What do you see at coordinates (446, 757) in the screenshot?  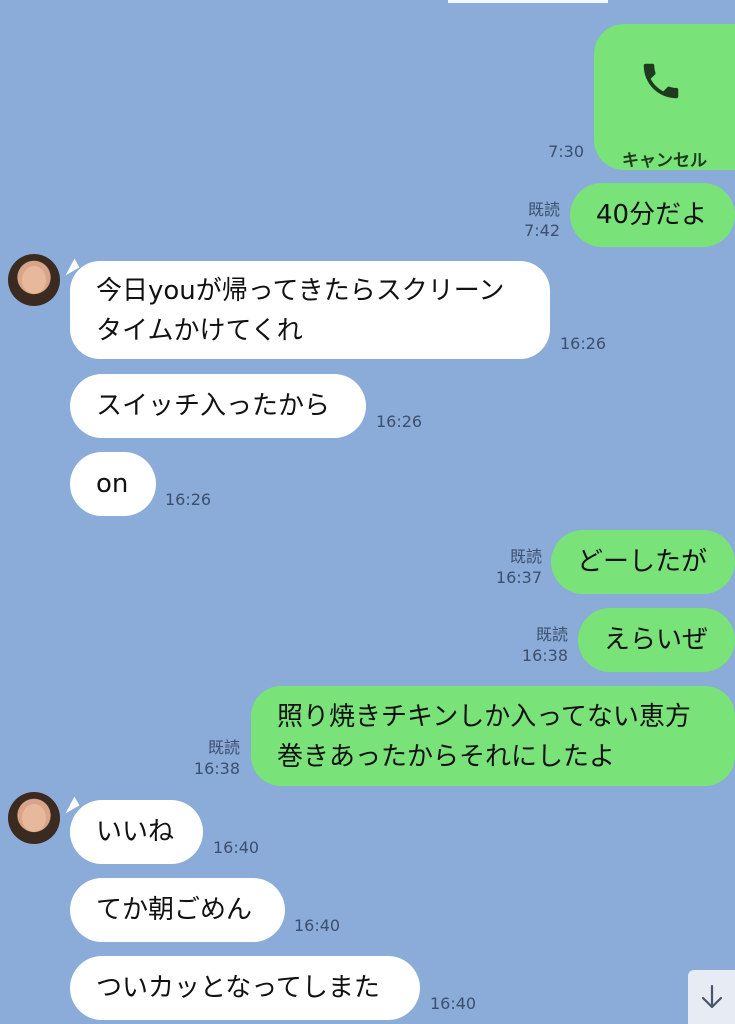 I see `message-text-line: 巻きあったからそれにしたよ` at bounding box center [446, 757].